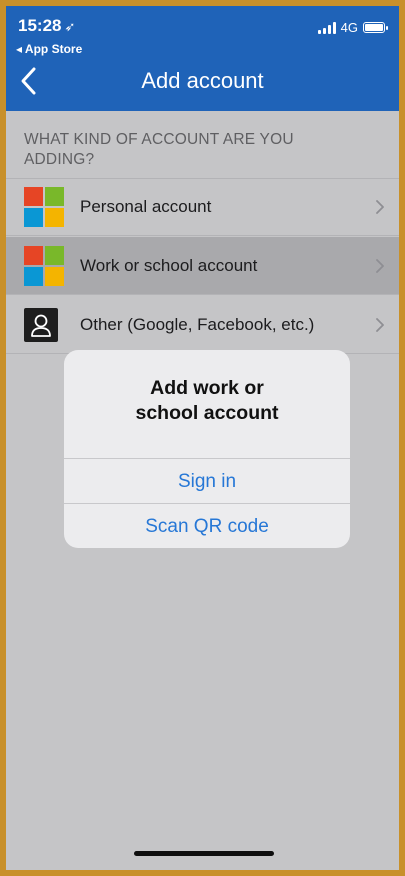 The width and height of the screenshot is (405, 876). I want to click on status-time: 15:28 ➶, so click(46, 26).